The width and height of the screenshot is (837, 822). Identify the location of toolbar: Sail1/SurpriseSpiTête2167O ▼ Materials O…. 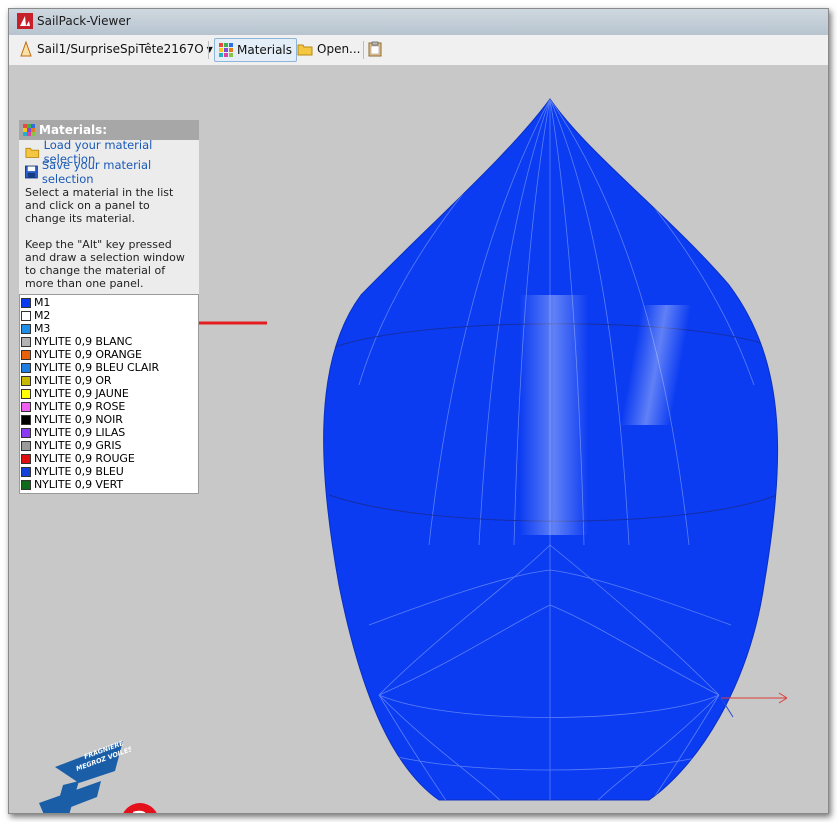
(418, 50).